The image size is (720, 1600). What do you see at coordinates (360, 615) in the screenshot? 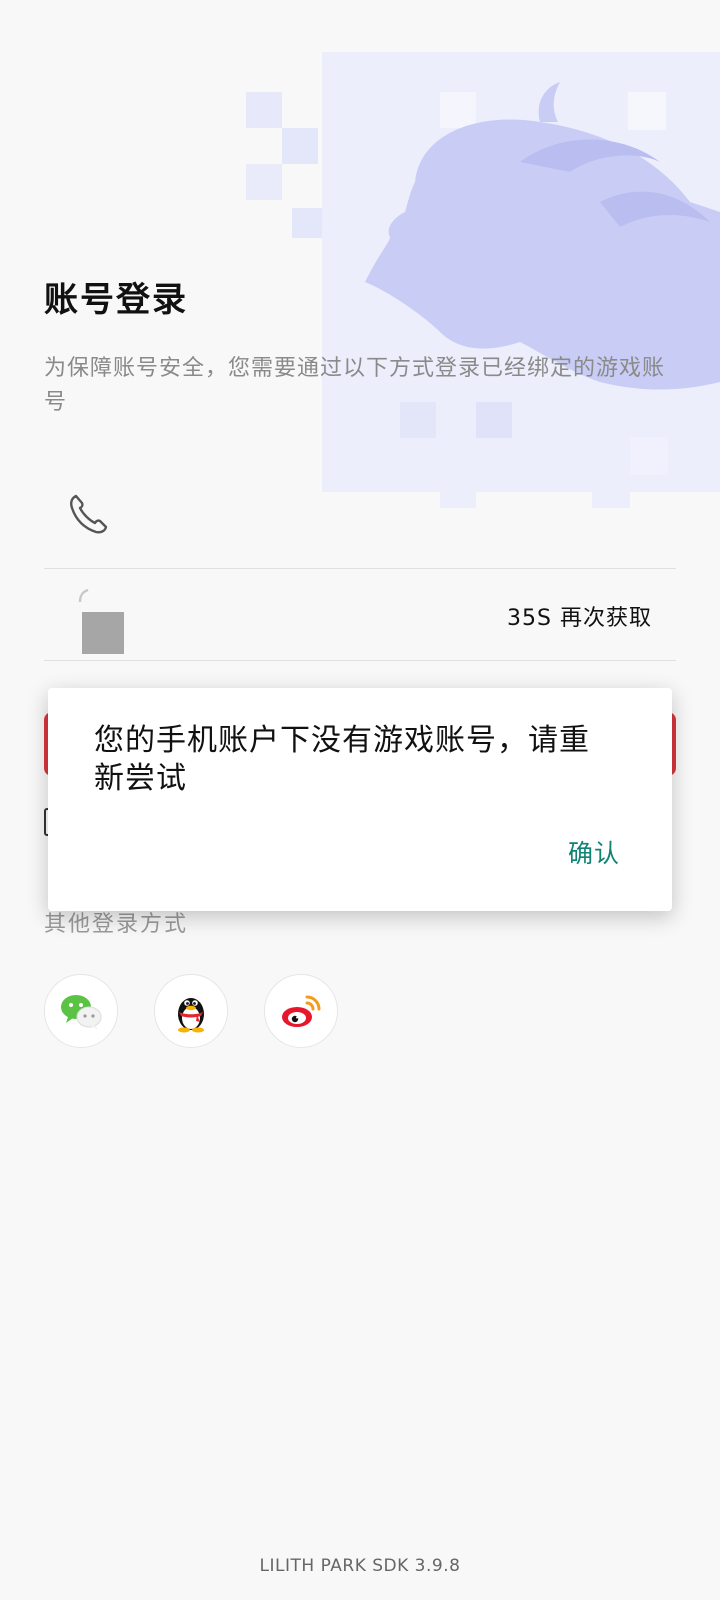
I see `verification-code-field: 35S 再次获取` at bounding box center [360, 615].